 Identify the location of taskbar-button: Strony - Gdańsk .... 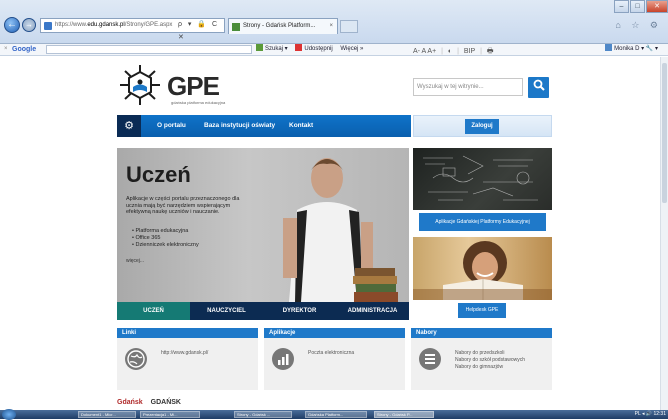
(263, 414).